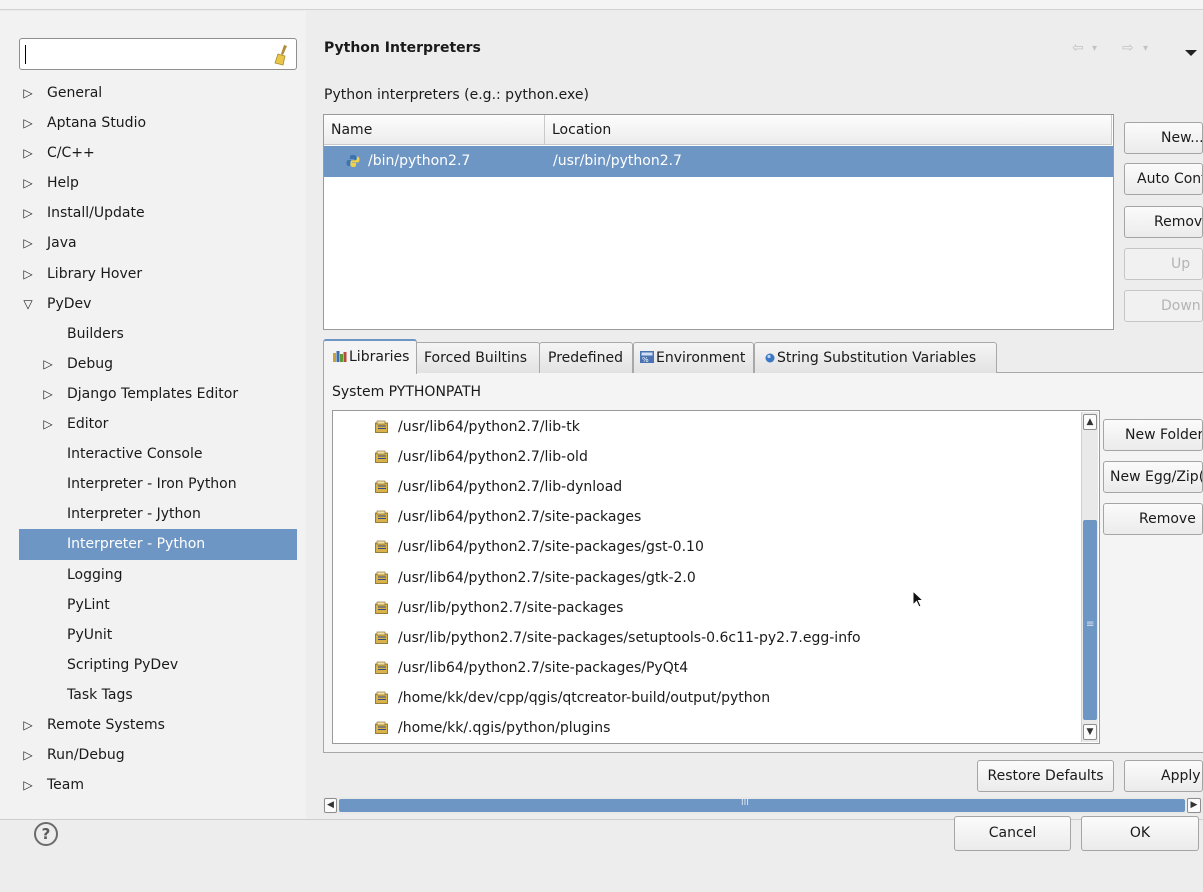 The height and width of the screenshot is (892, 1203). I want to click on forward-arrow-icon: ⇨, so click(1128, 48).